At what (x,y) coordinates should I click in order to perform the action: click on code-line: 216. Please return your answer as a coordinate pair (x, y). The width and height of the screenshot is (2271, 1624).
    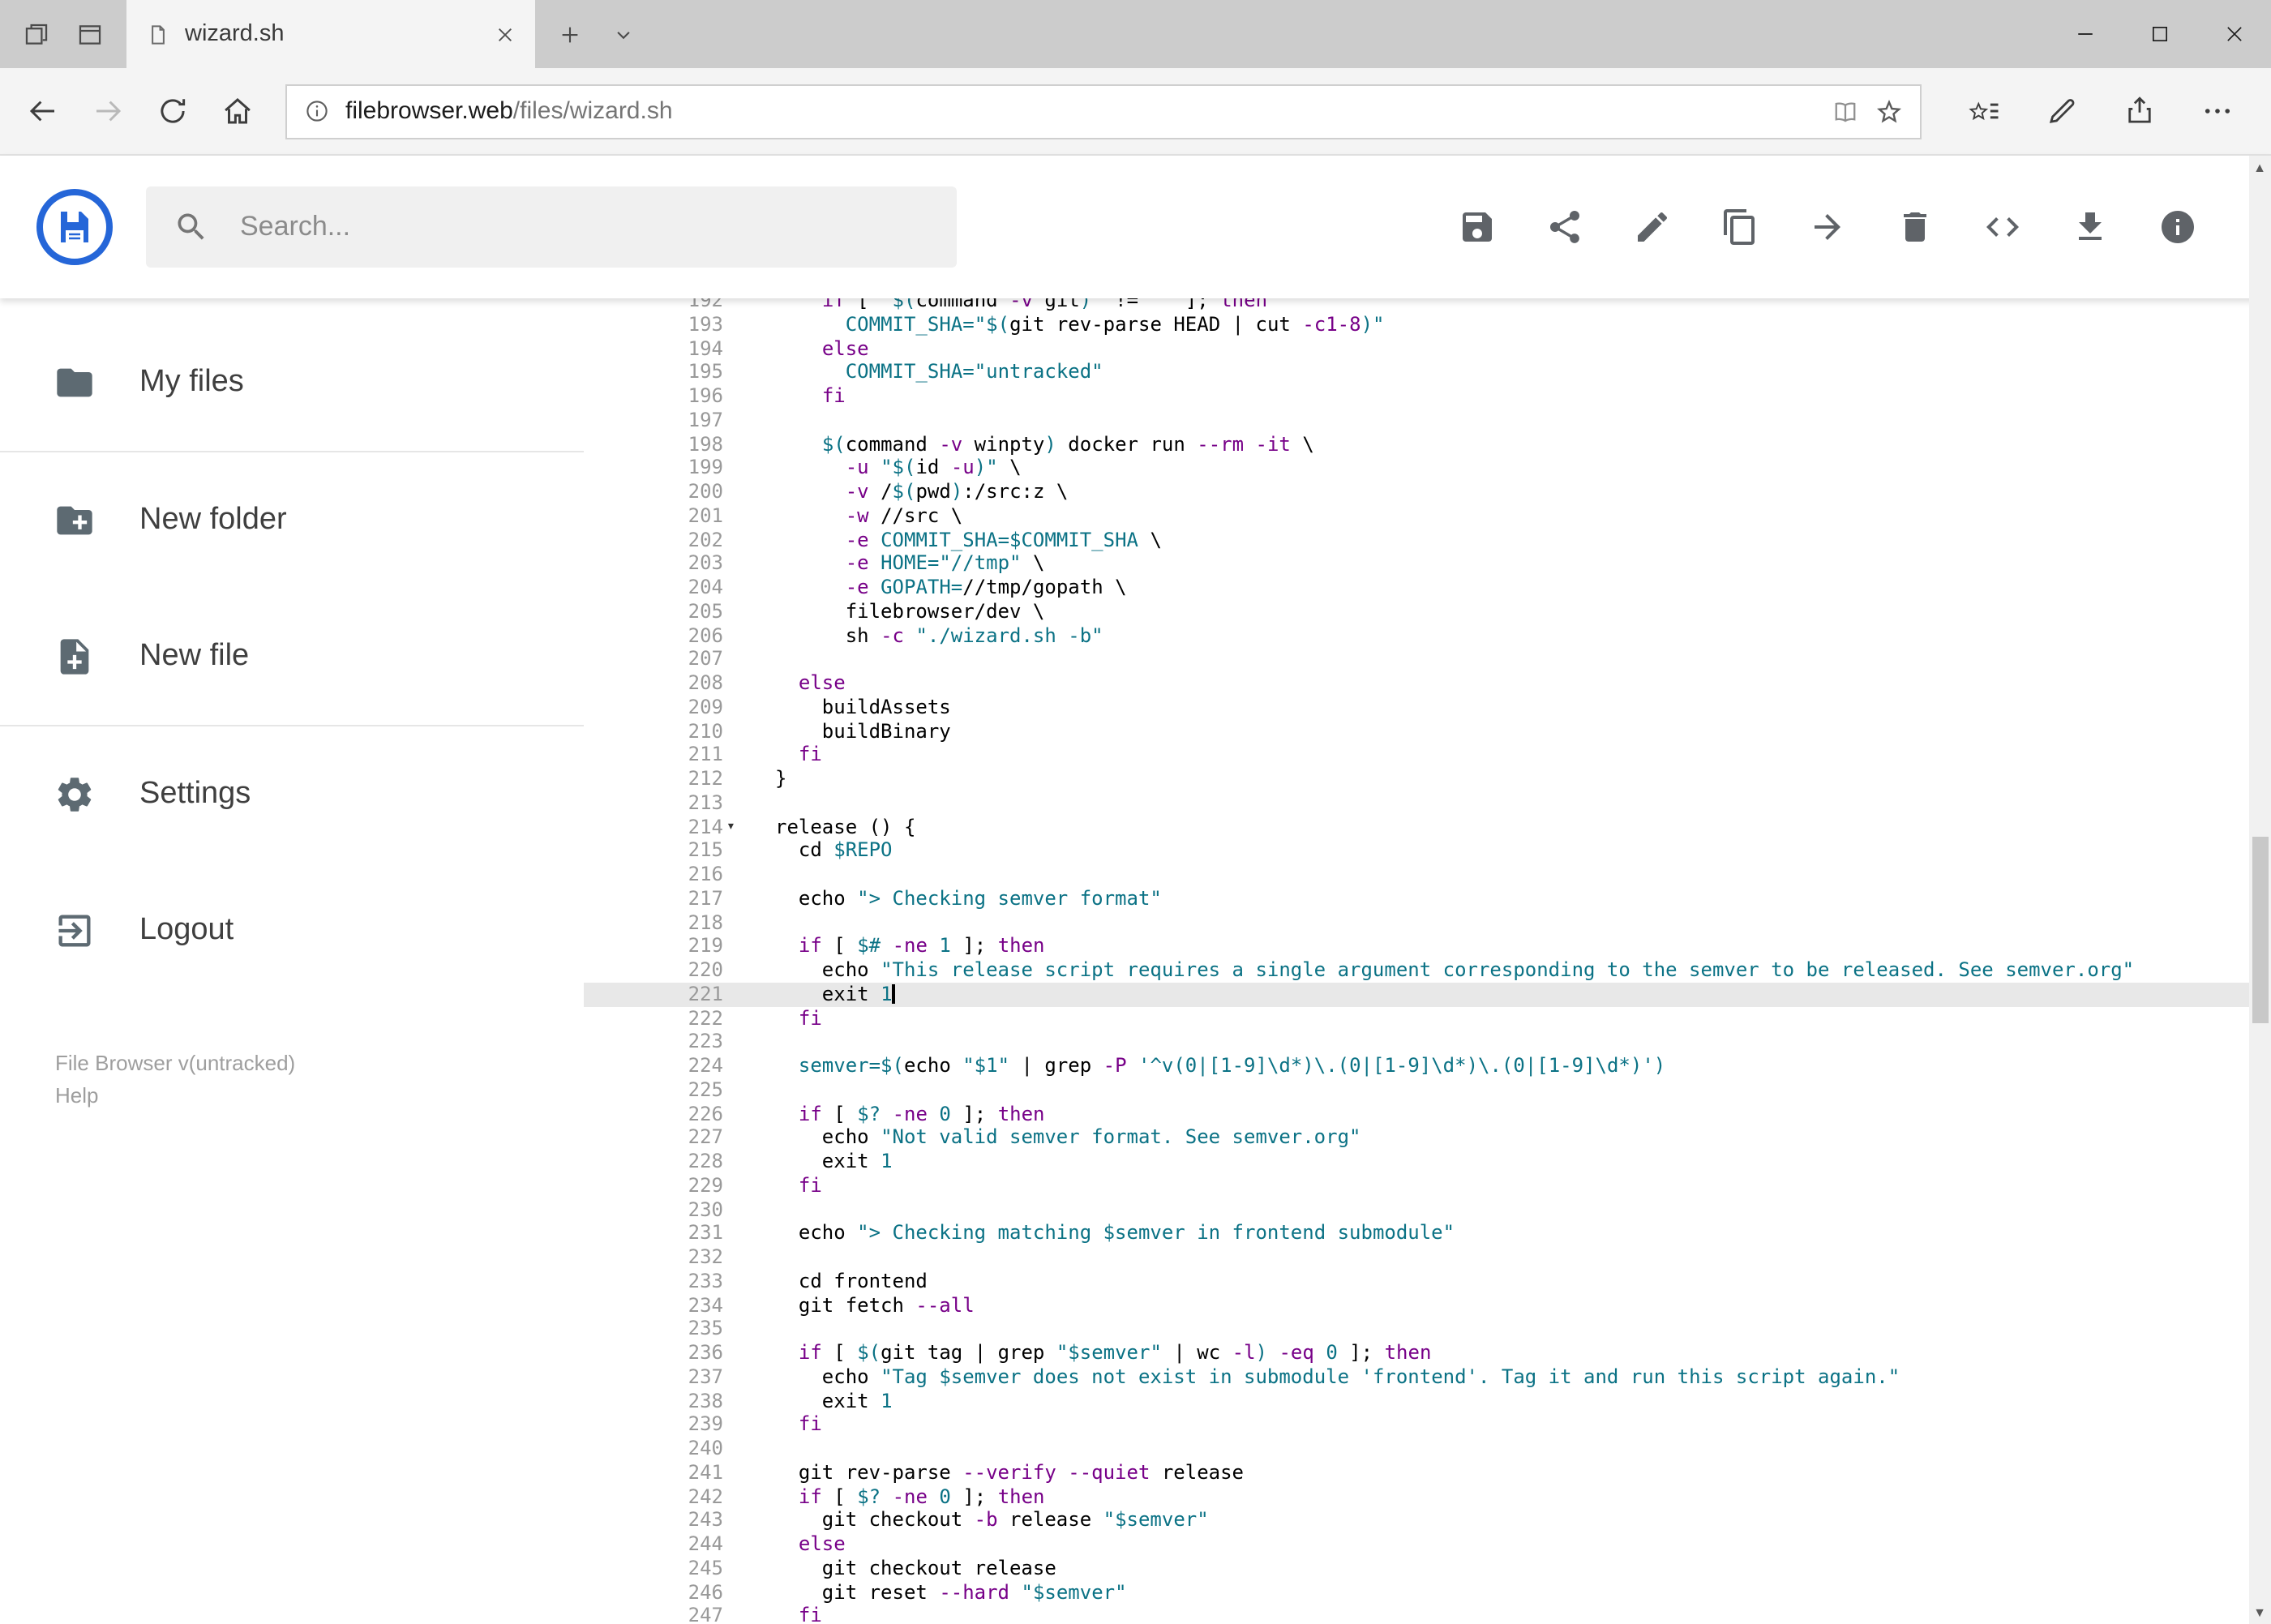
    Looking at the image, I should click on (1427, 875).